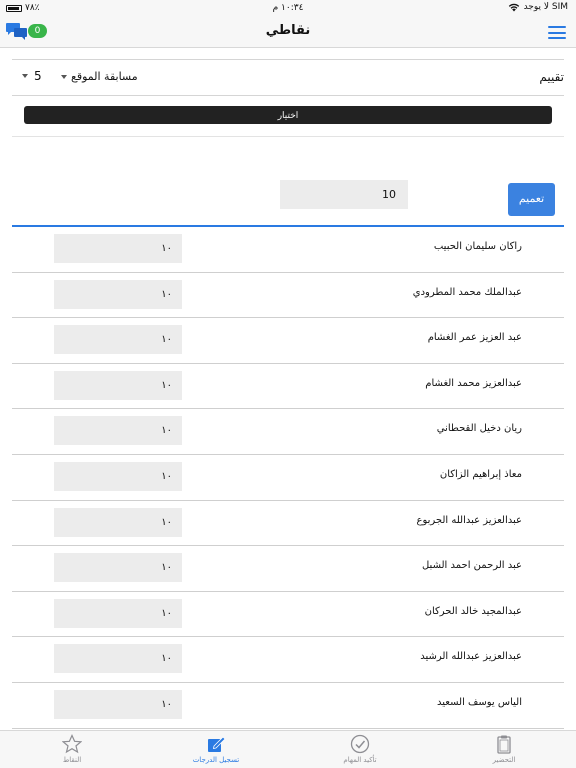 The height and width of the screenshot is (768, 576). I want to click on menu-icon, so click(557, 32).